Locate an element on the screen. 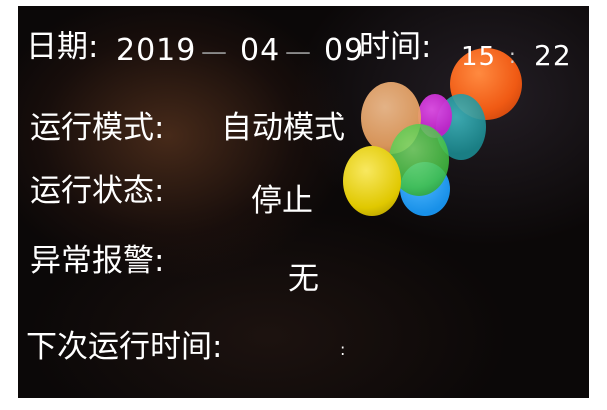 Image resolution: width=607 pixels, height=410 pixels. alarm-label: 异常报警: is located at coordinates (97, 261).